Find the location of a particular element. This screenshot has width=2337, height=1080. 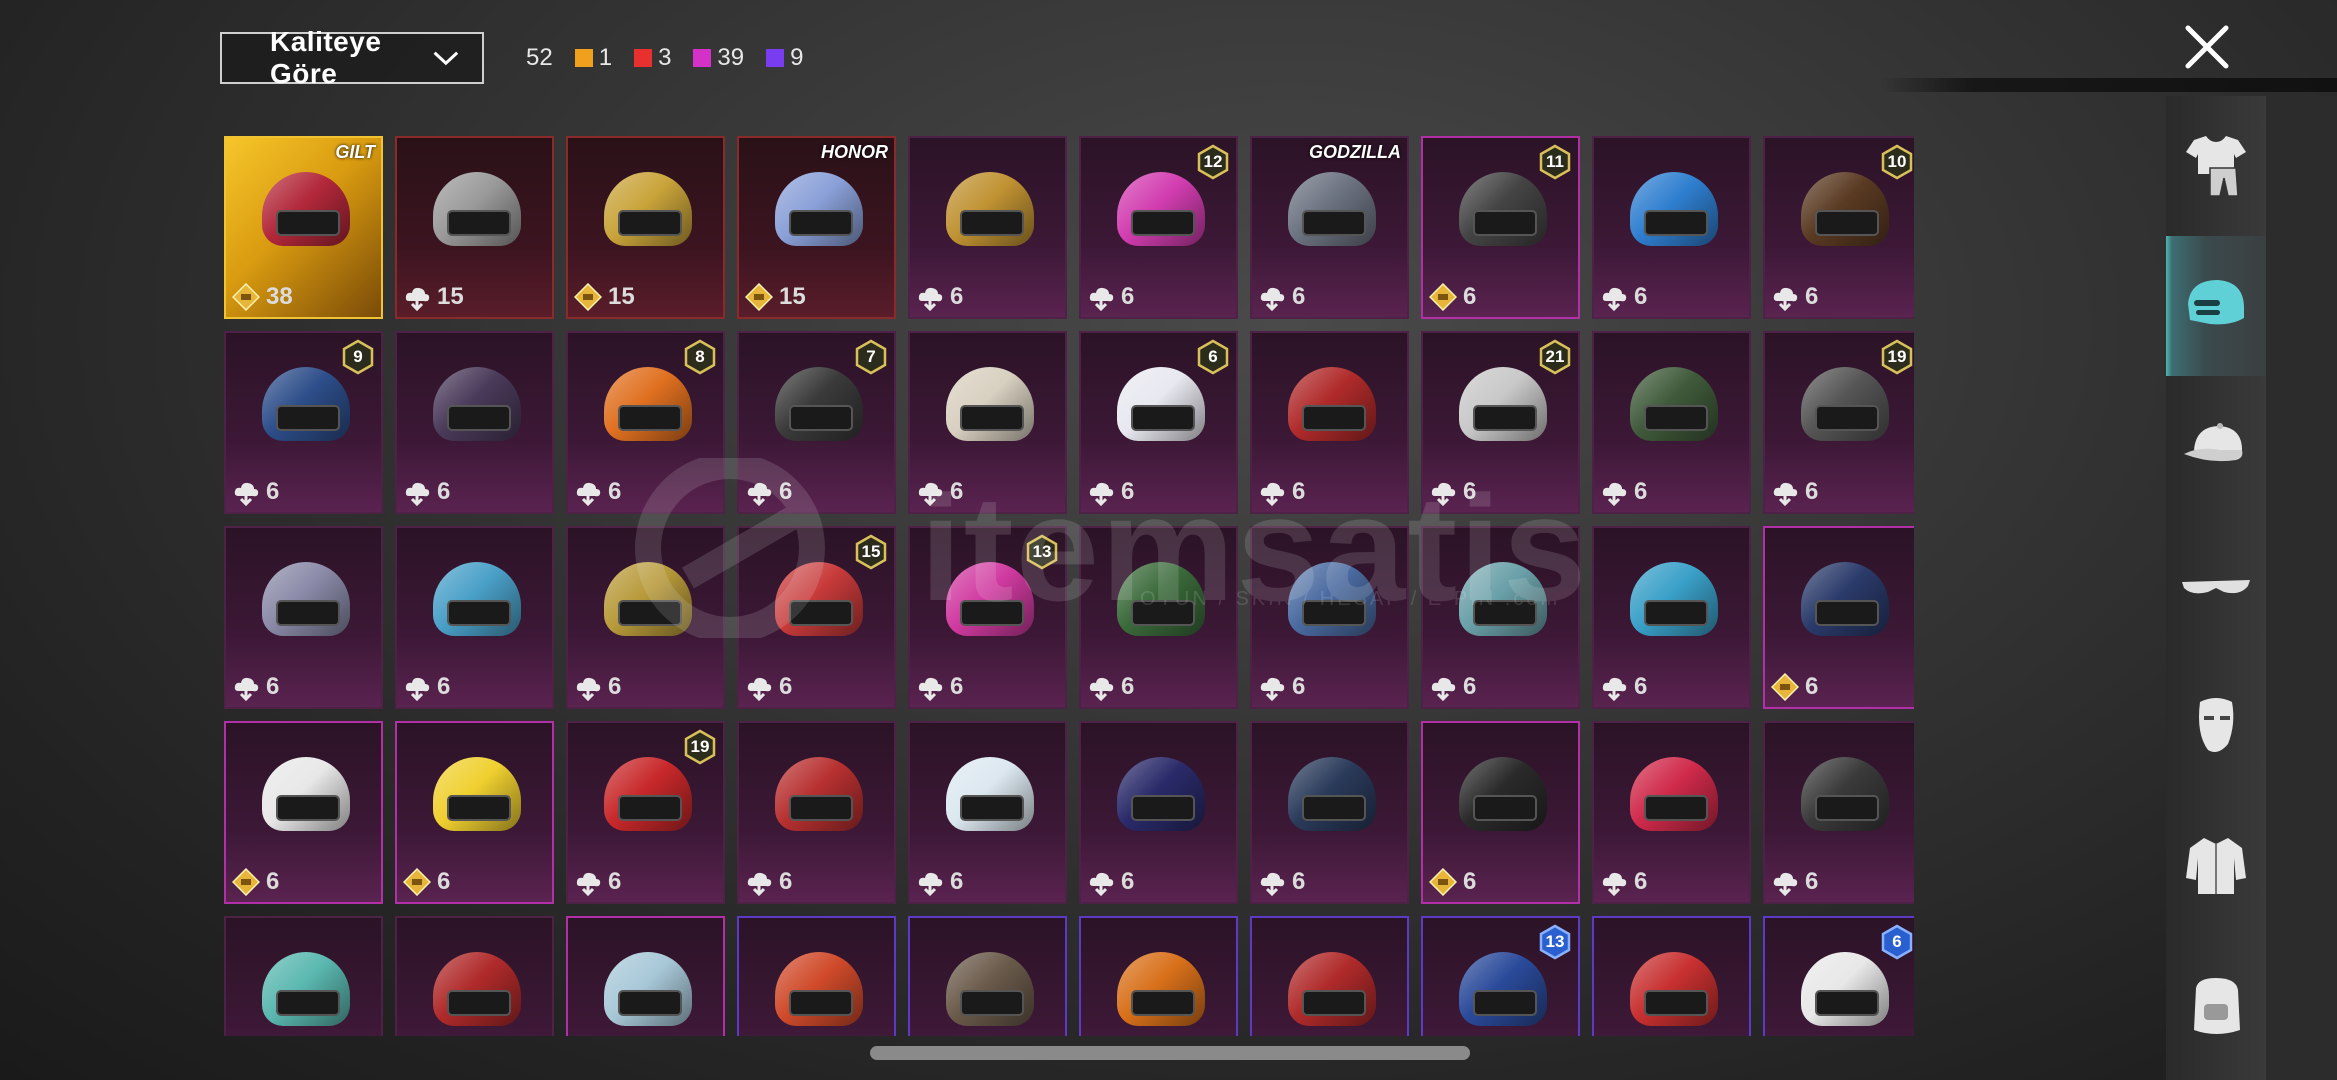

quality-swatch-icon is located at coordinates (702, 58).